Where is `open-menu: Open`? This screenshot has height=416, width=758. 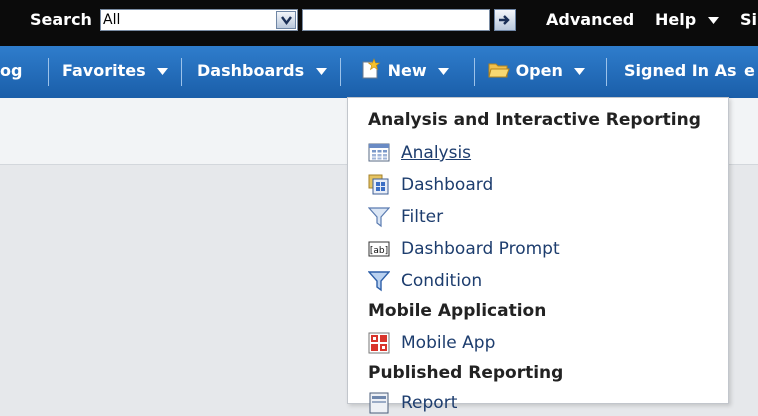
open-menu: Open is located at coordinates (537, 70).